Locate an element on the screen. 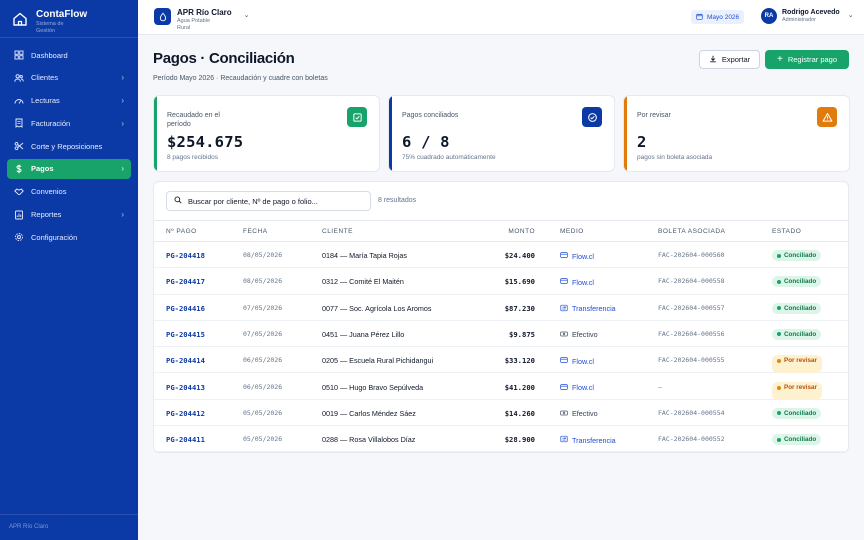  sidebar-item-clientes: Clientes › is located at coordinates (69, 78).